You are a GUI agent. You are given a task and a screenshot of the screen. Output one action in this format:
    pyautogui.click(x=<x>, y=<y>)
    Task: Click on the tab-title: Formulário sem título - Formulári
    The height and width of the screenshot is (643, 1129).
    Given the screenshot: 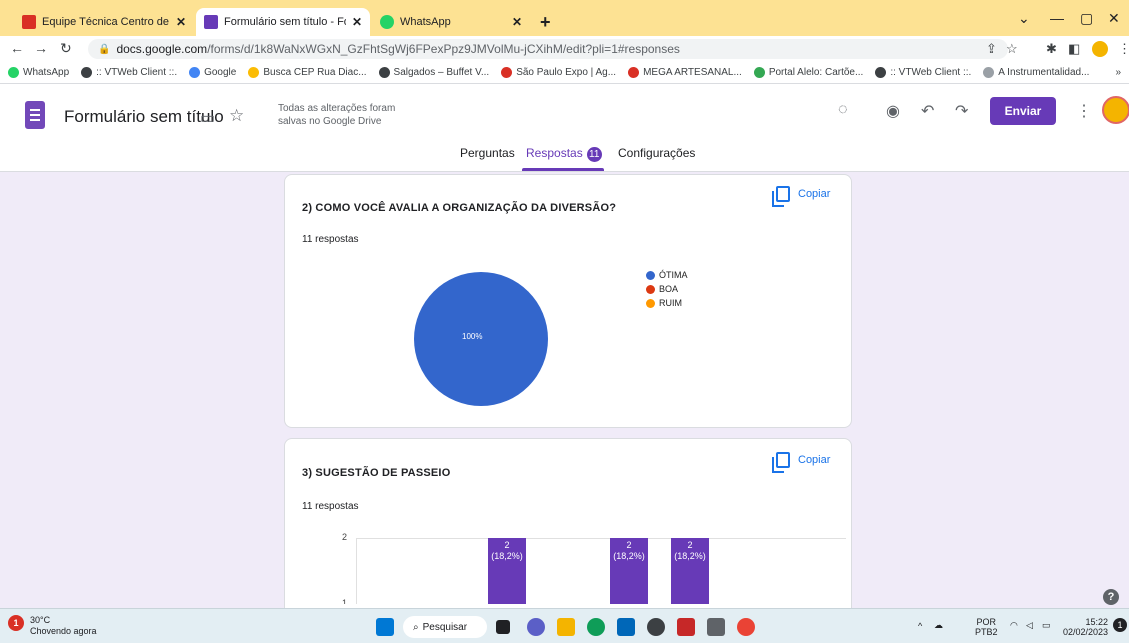 What is the action you would take?
    pyautogui.click(x=285, y=22)
    